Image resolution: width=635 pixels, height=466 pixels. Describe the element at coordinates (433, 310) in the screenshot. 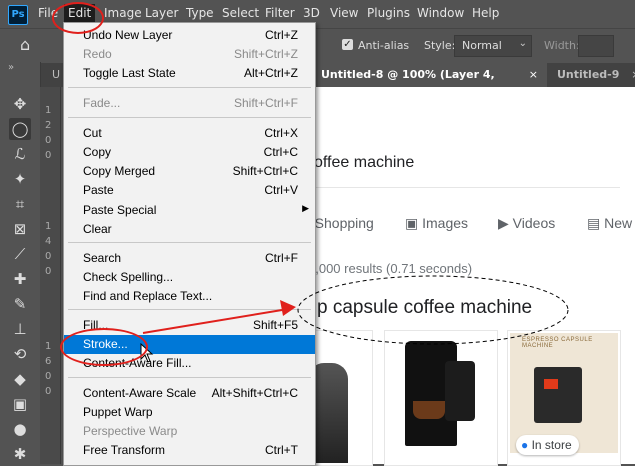

I see `annotation-dashed-ellipse` at that location.